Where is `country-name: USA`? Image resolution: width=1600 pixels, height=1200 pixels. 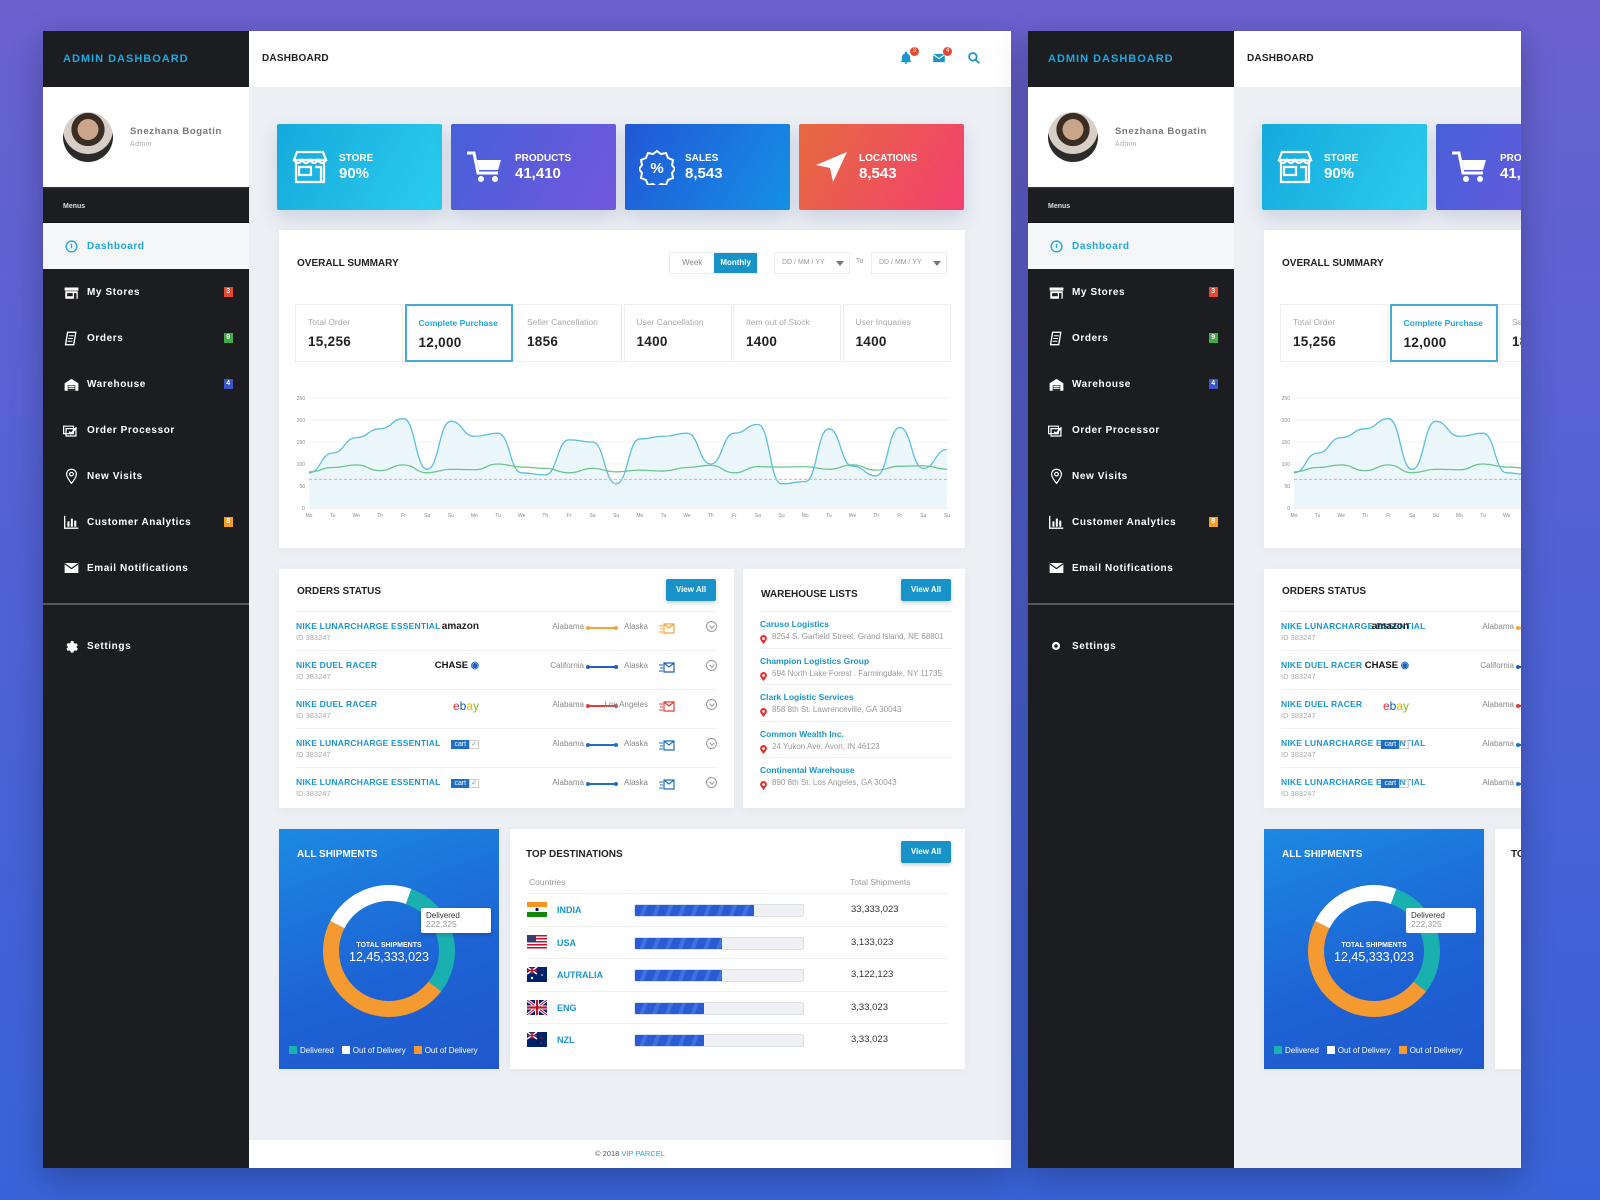 country-name: USA is located at coordinates (566, 943).